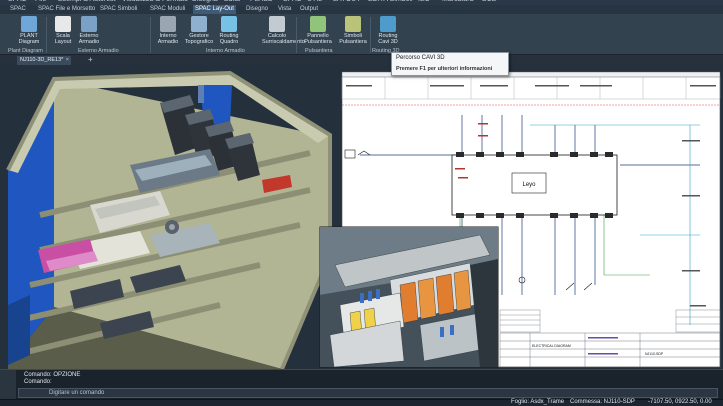 The width and height of the screenshot is (723, 406). I want to click on tooltip-hint: Premere F1 per ulteriori informazioni, so click(444, 69).